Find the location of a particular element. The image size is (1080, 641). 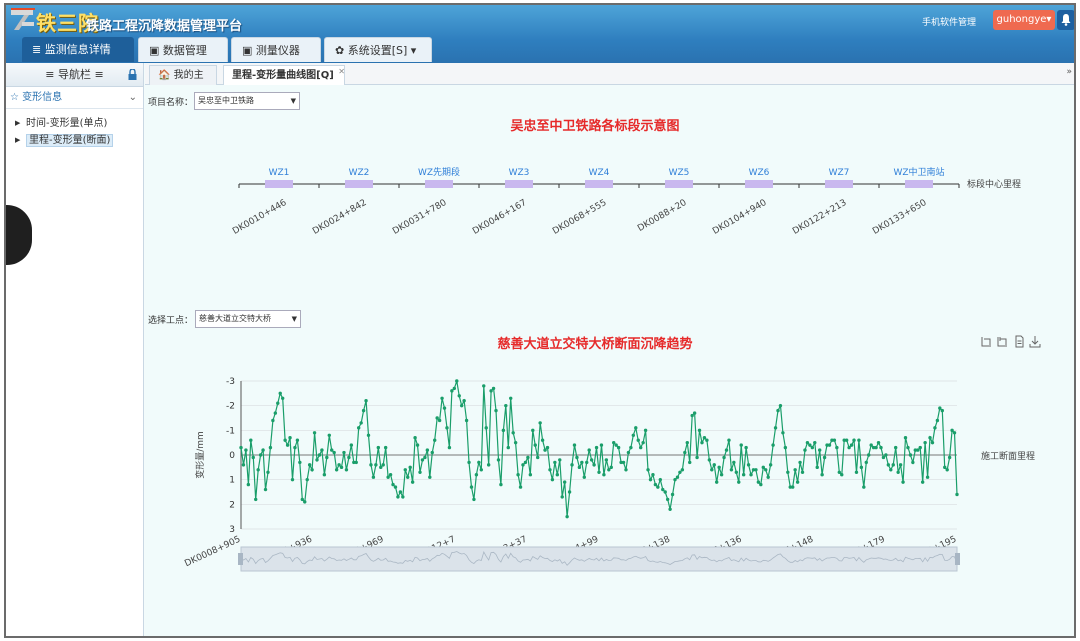

point-select-value: 慈善大道立交特大桥 is located at coordinates (235, 318).